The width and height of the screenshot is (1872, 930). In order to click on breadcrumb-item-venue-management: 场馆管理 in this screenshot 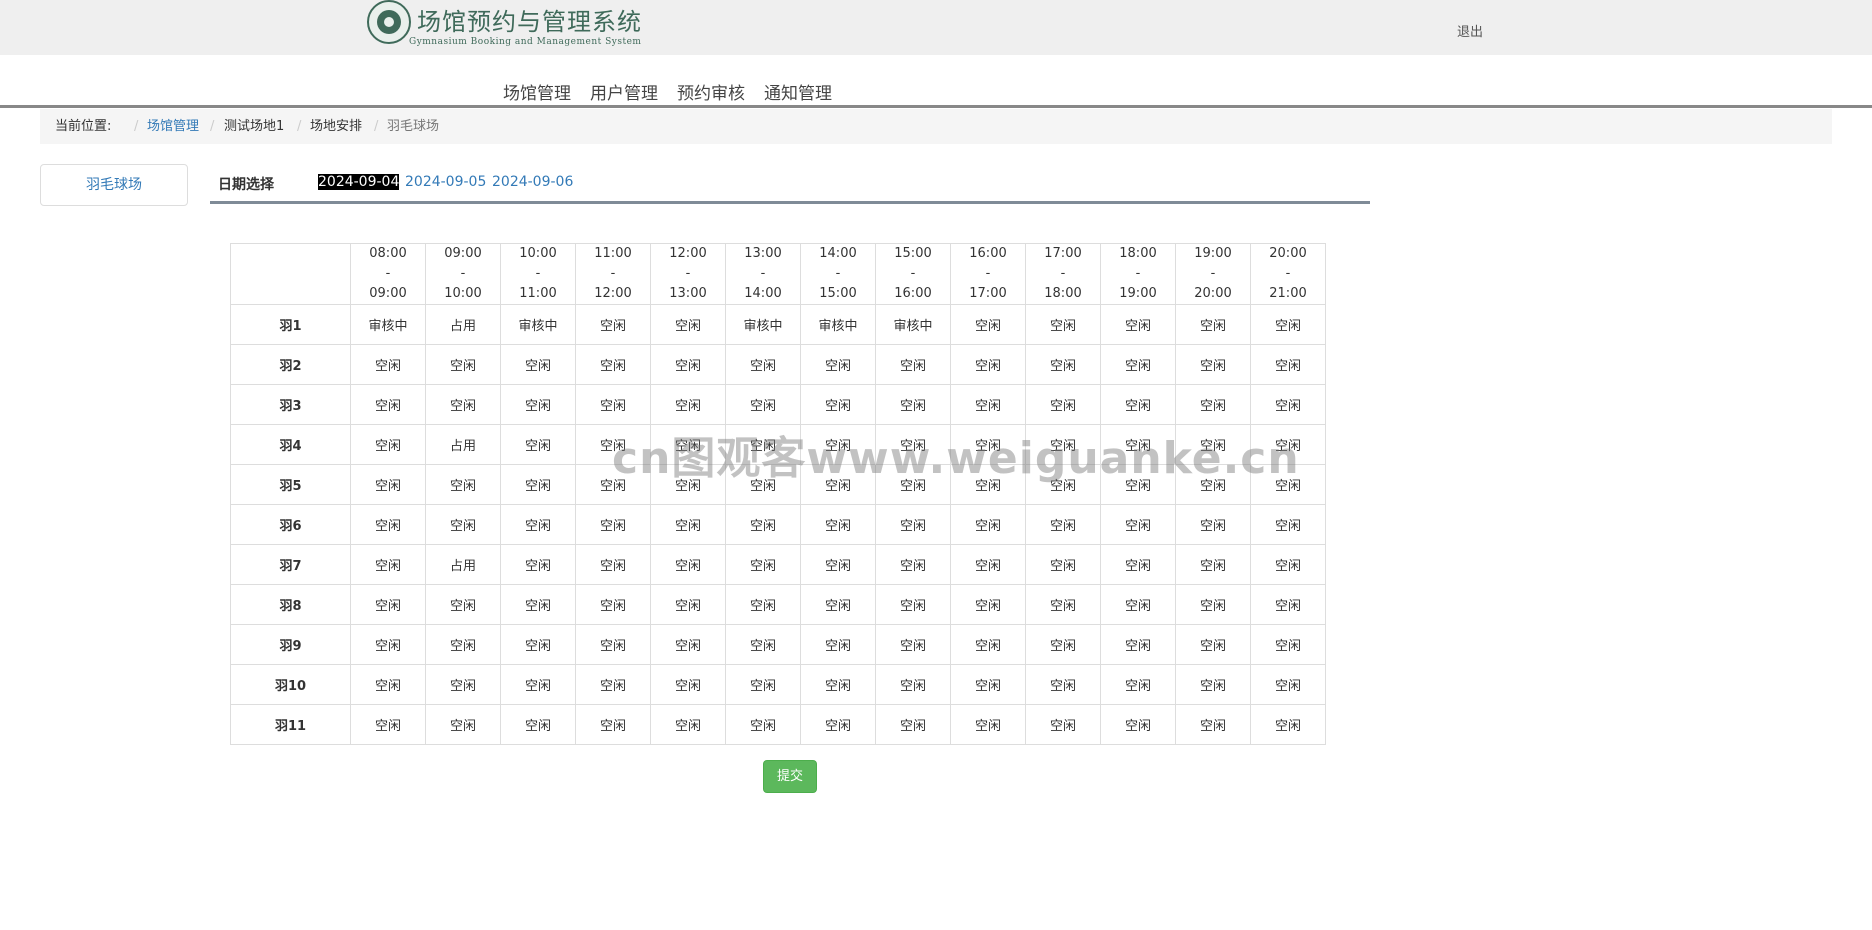, I will do `click(173, 126)`.